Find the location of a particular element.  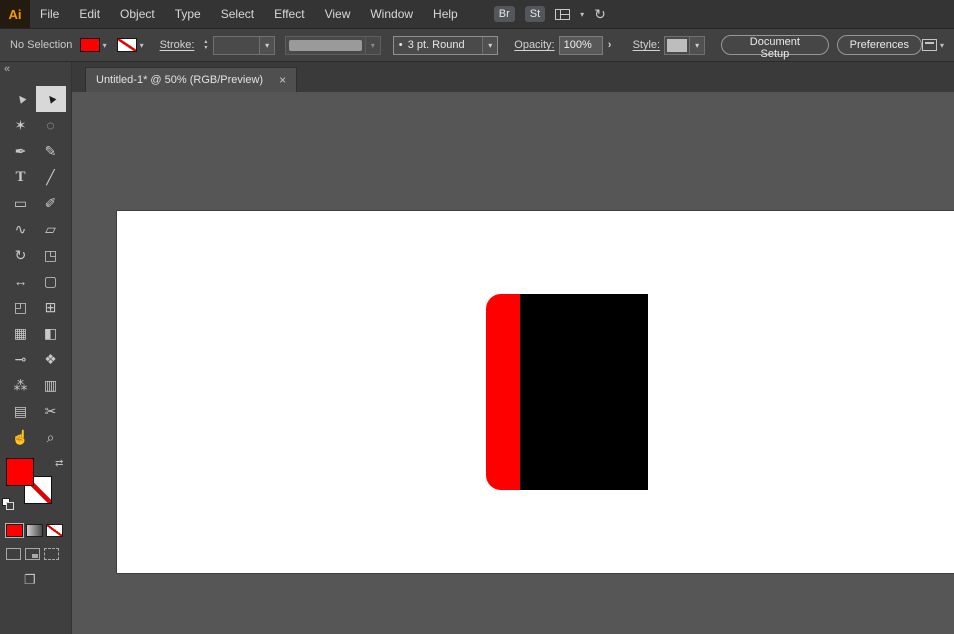

scale-tool: ◳ is located at coordinates (51, 255).